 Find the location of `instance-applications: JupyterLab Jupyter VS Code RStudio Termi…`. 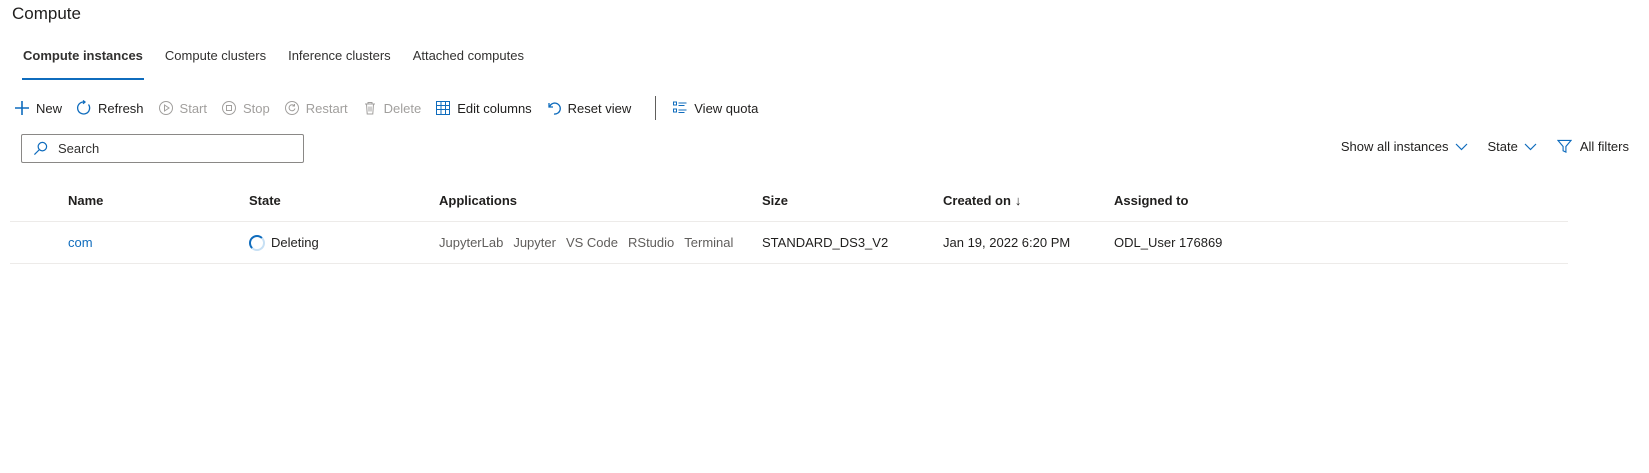

instance-applications: JupyterLab Jupyter VS Code RStudio Termi… is located at coordinates (591, 242).